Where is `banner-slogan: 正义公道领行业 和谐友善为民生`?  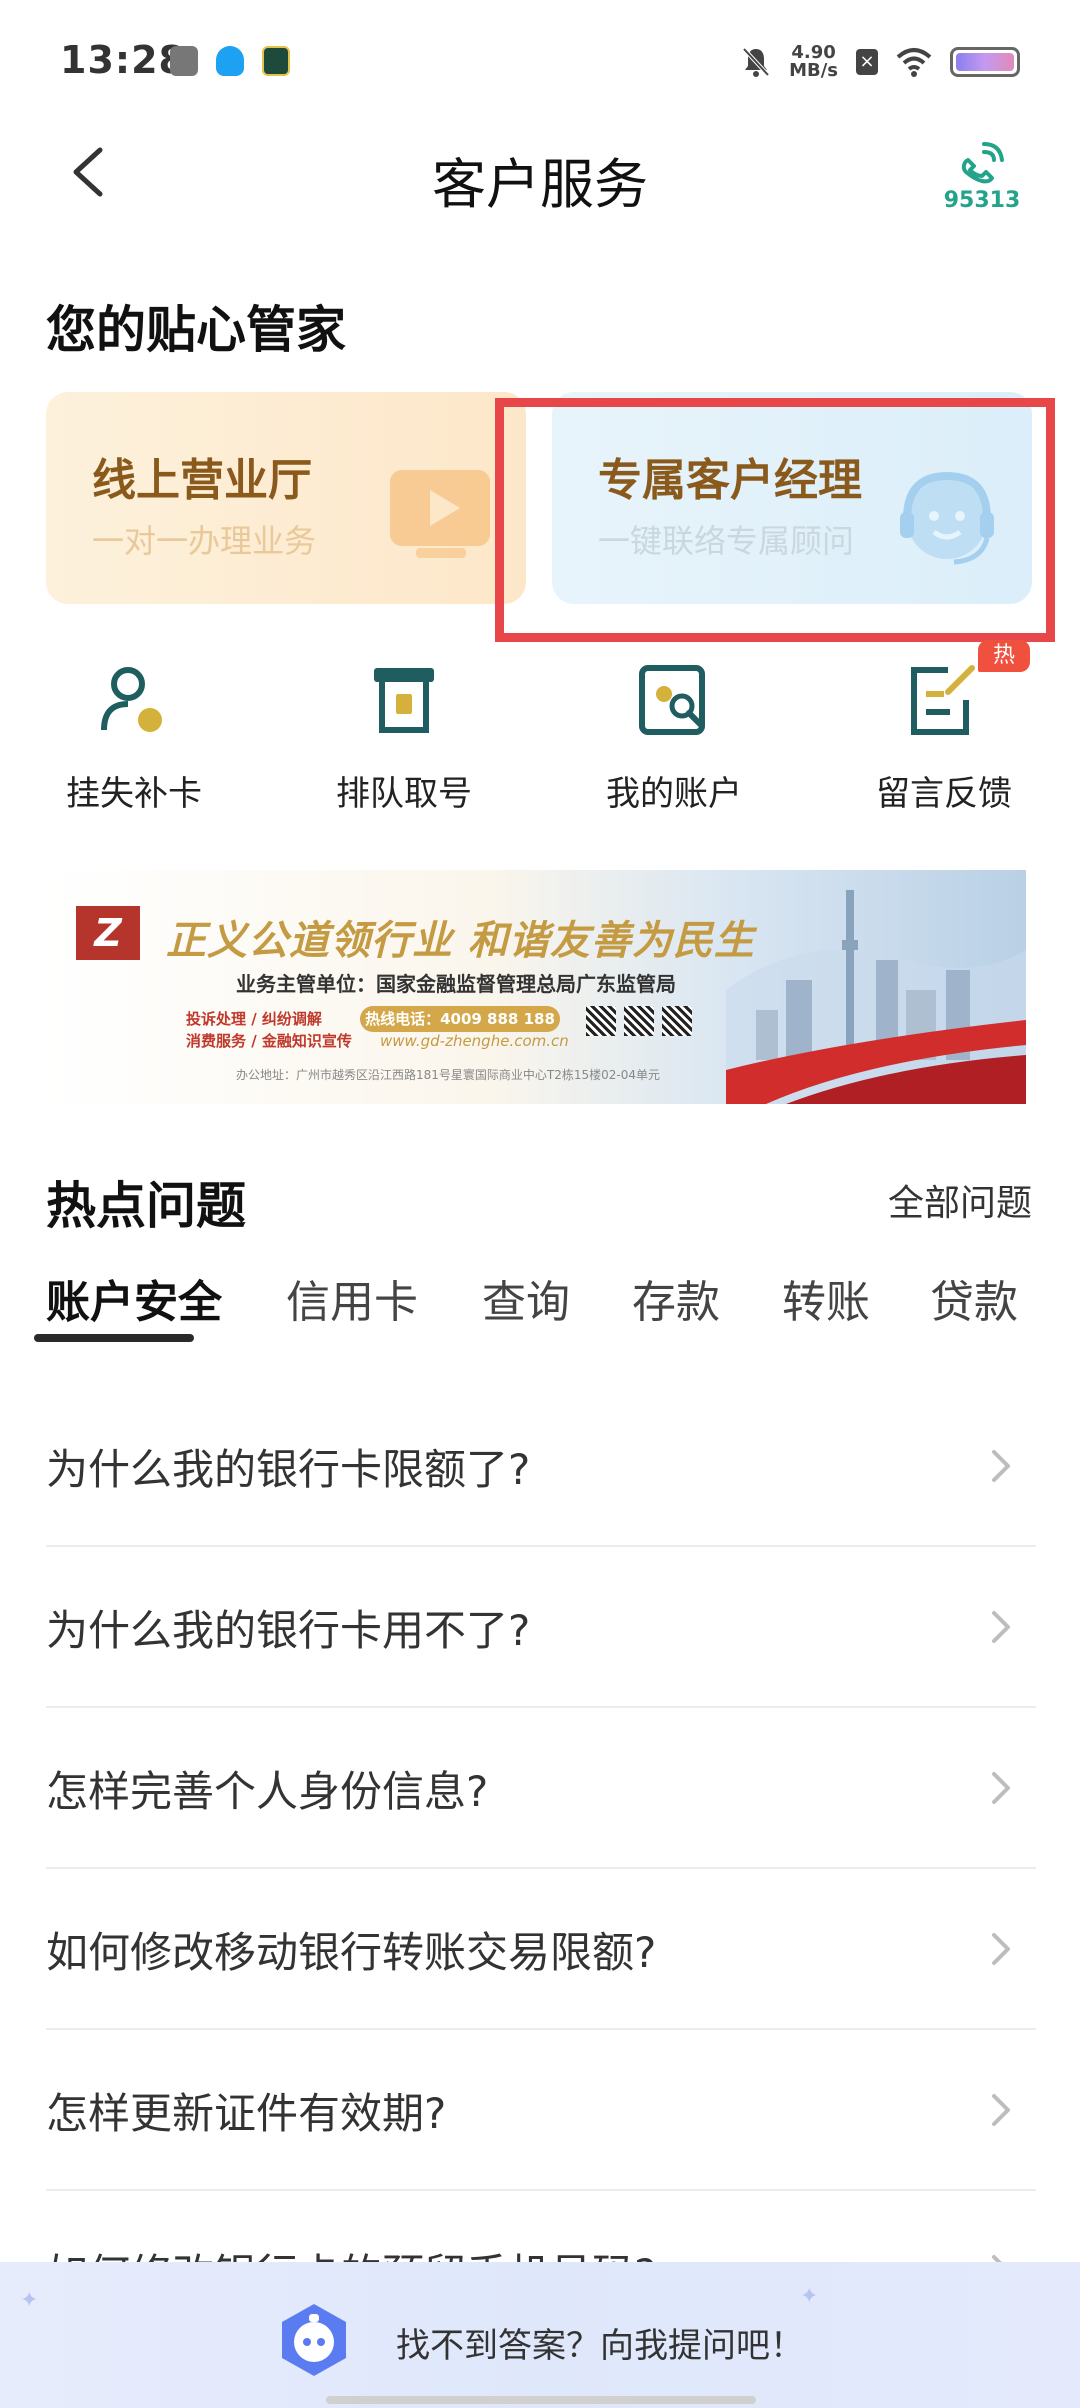
banner-slogan: 正义公道领行业 和谐友善为民生 is located at coordinates (460, 941).